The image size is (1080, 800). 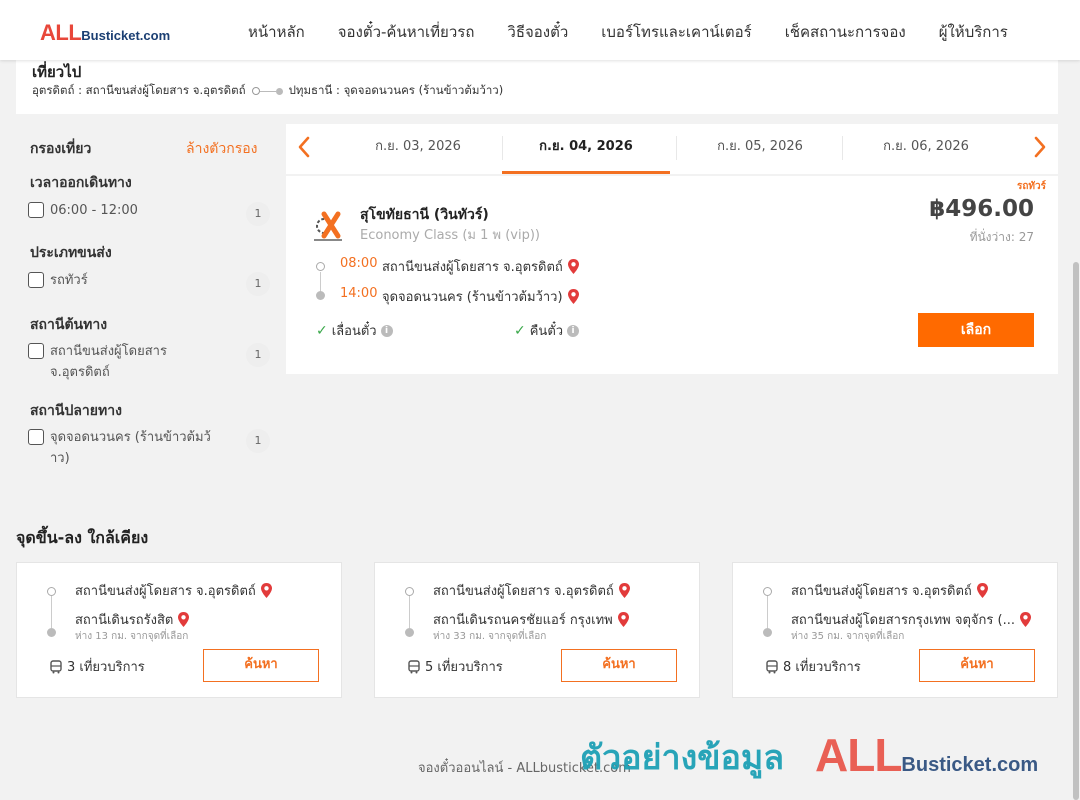 What do you see at coordinates (81, 183) in the screenshot?
I see `filter-section-departure-time: เวลาออกเดินทาง` at bounding box center [81, 183].